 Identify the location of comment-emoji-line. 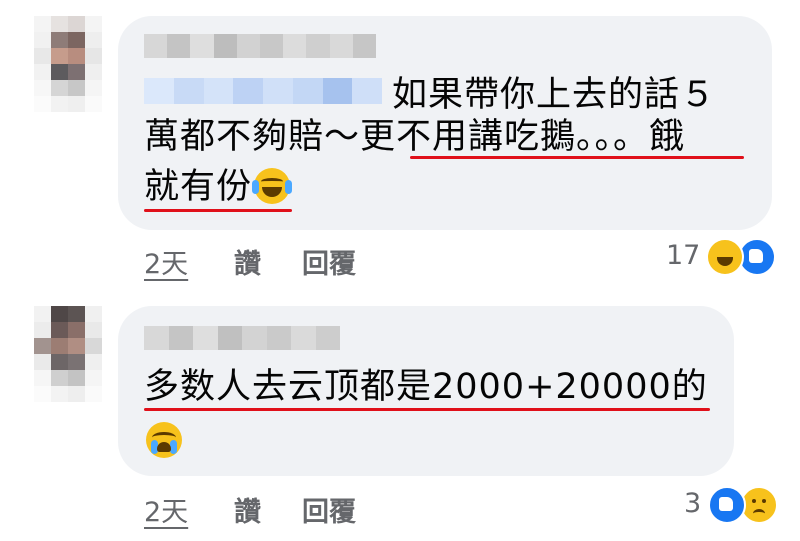
(163, 441).